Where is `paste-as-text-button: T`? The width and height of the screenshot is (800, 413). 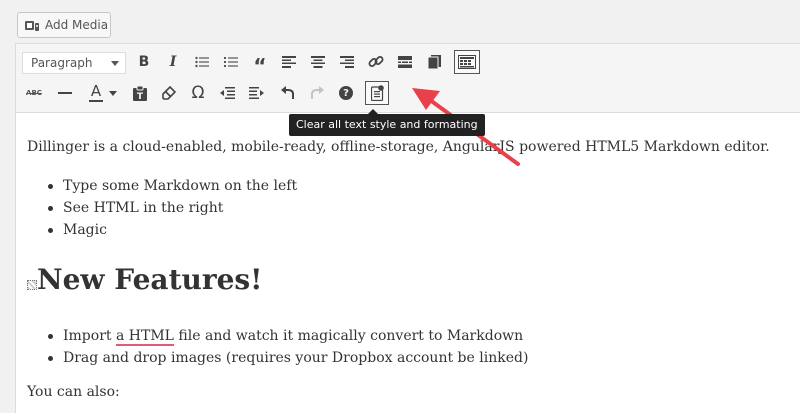
paste-as-text-button: T is located at coordinates (140, 93).